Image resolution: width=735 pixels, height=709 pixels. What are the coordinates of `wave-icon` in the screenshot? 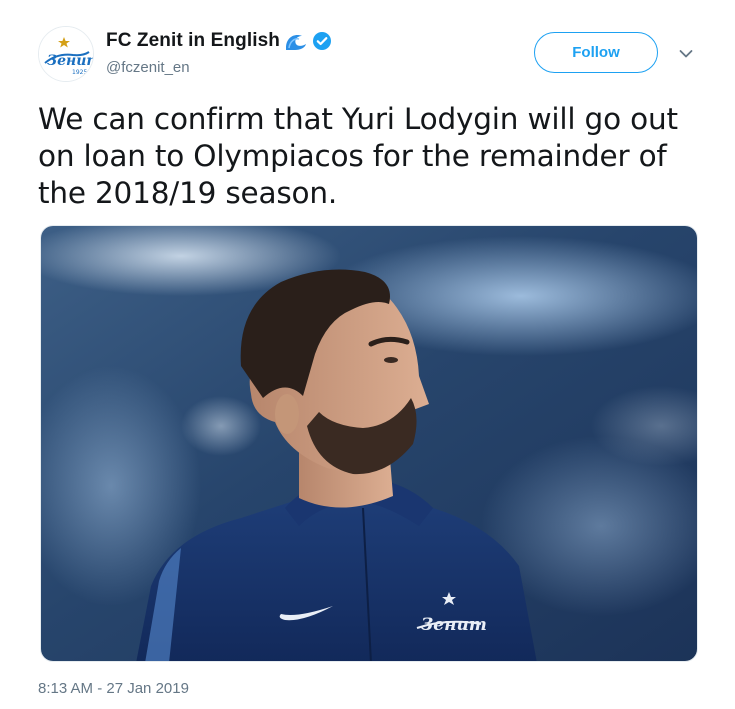 It's located at (295, 41).